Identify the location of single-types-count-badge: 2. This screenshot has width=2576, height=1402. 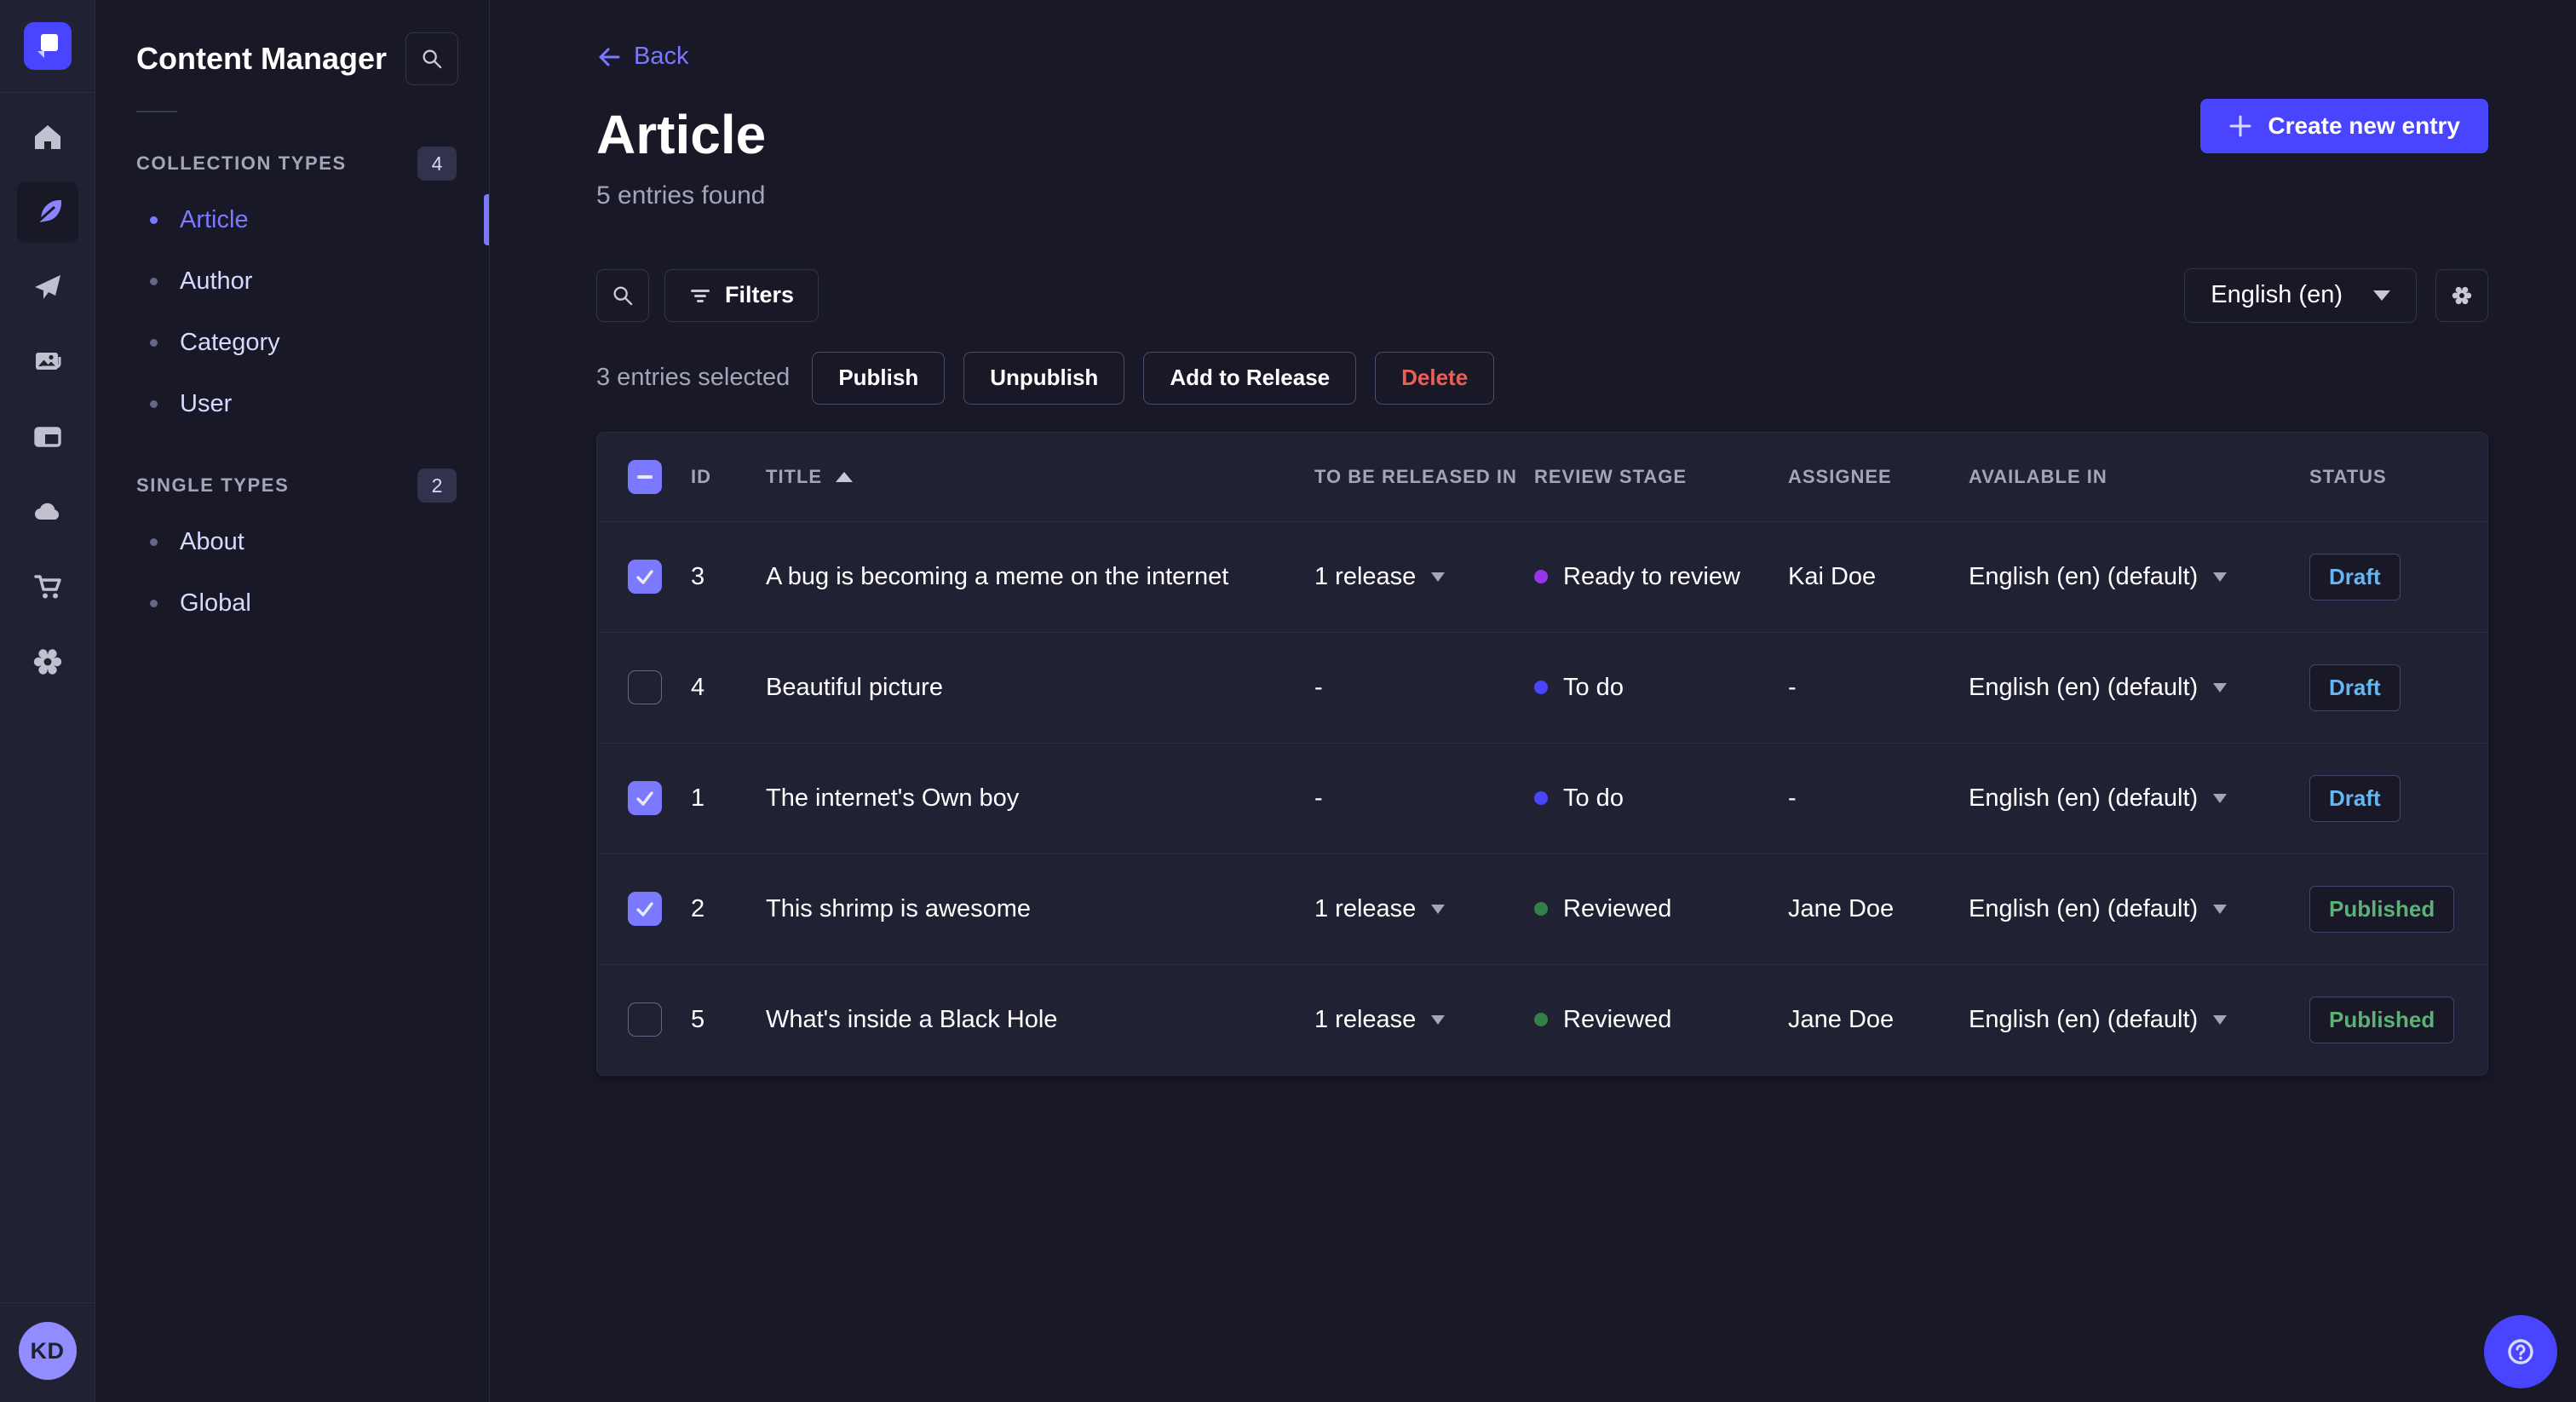
(437, 486).